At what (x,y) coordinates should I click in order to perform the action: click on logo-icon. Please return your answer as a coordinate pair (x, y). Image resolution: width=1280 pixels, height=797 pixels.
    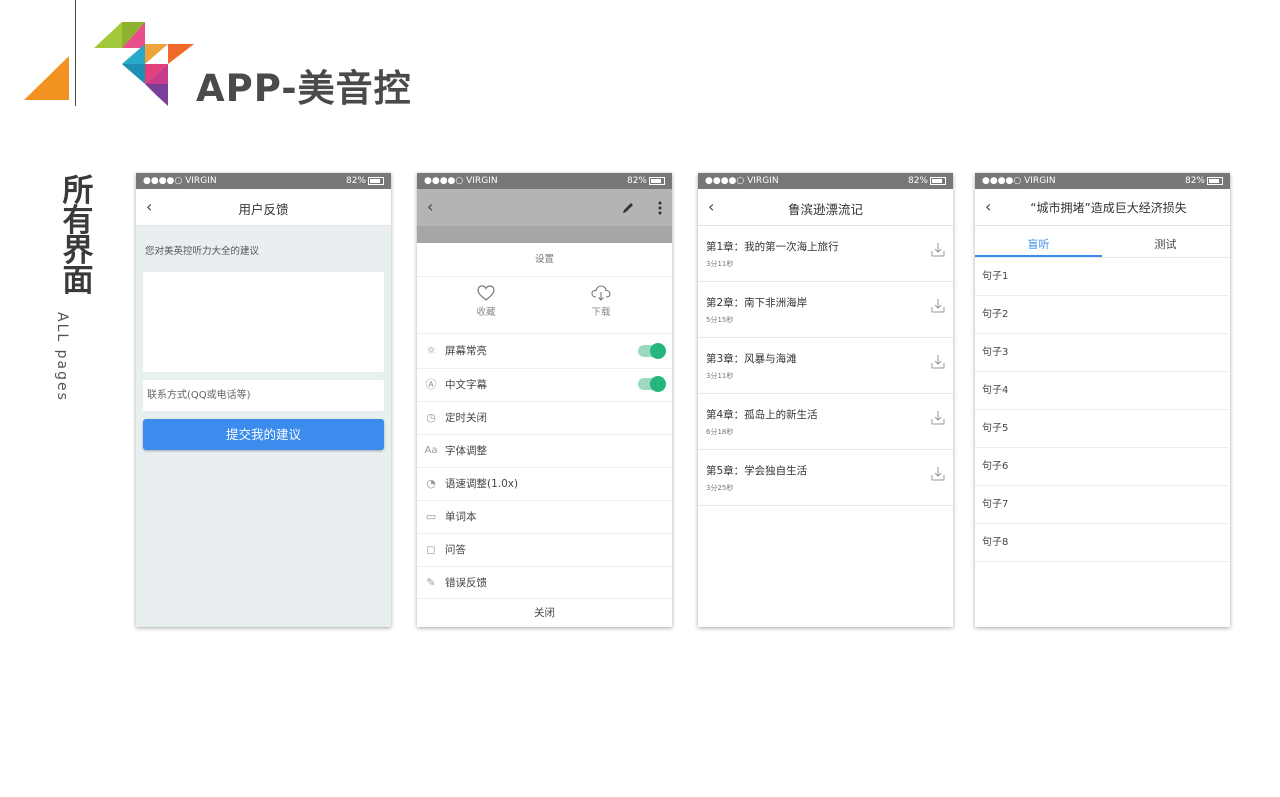
    Looking at the image, I should click on (109, 64).